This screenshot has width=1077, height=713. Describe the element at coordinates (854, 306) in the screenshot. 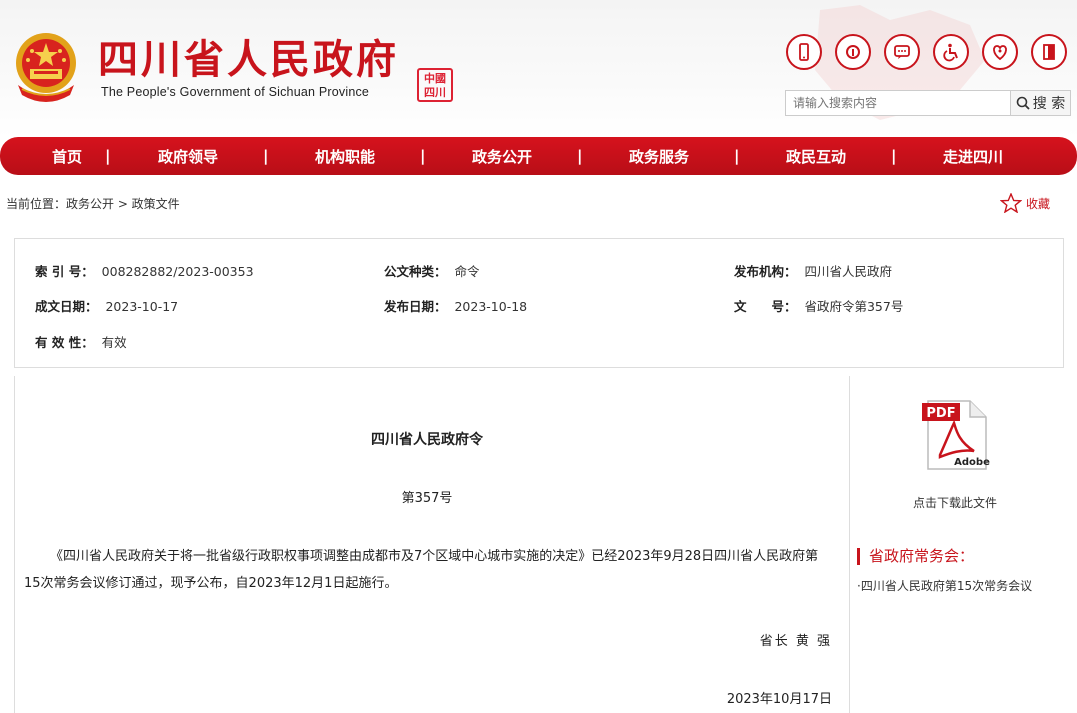

I see `info-docno-value: 省政府令第357号` at that location.